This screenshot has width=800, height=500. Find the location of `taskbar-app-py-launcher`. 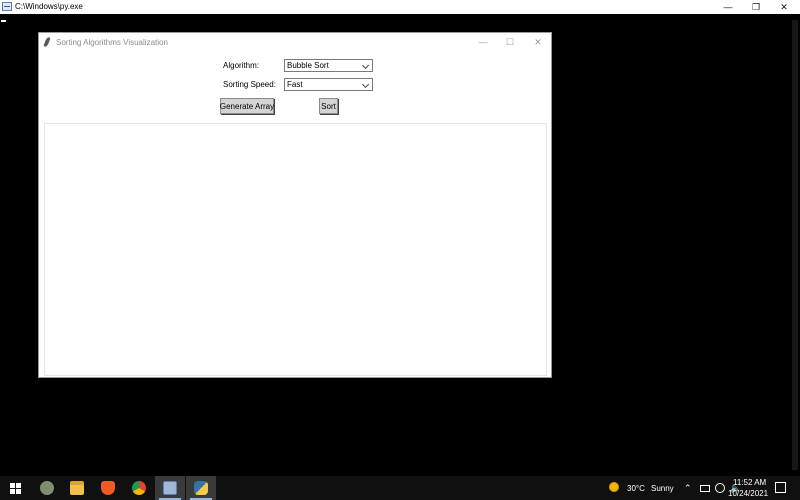

taskbar-app-py-launcher is located at coordinates (170, 488).